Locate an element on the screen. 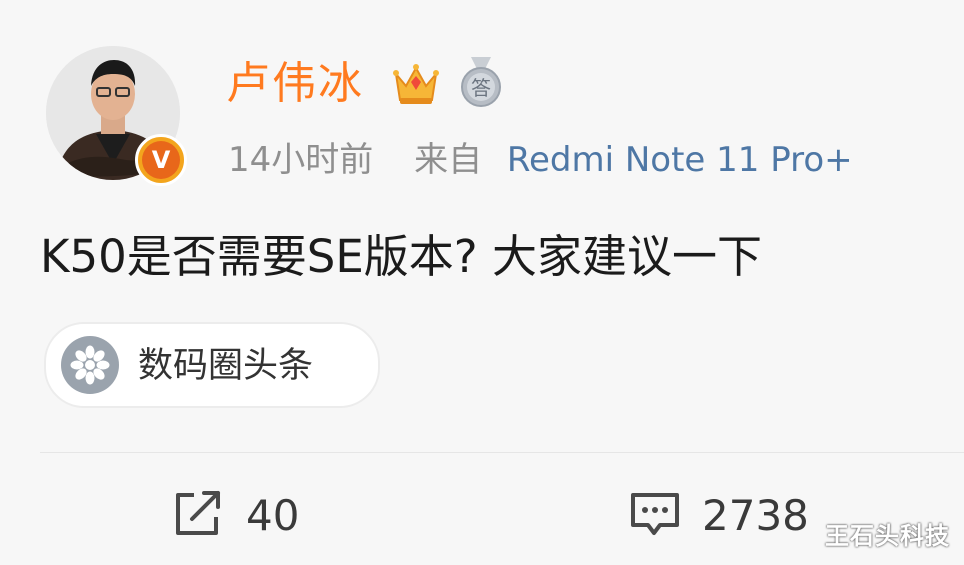  source-label: 来自 is located at coordinates (448, 160).